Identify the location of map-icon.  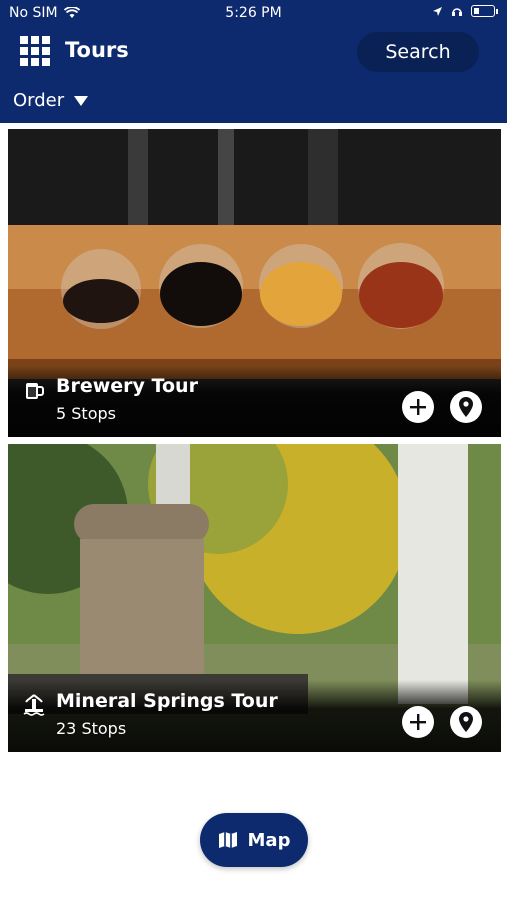
(227, 840).